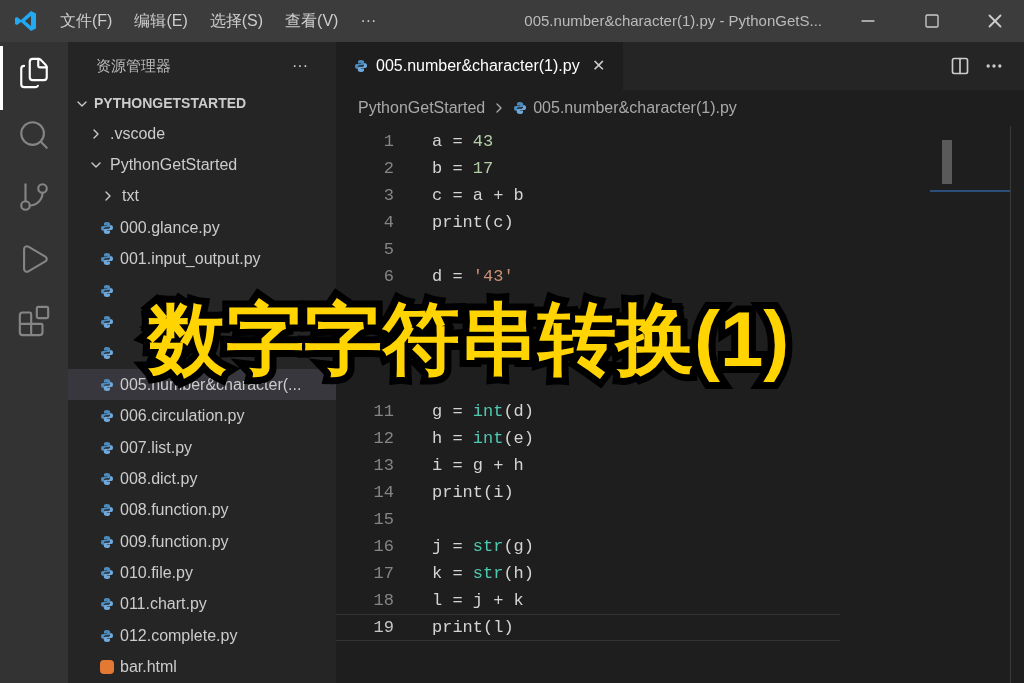  I want to click on files-icon, so click(34, 73).